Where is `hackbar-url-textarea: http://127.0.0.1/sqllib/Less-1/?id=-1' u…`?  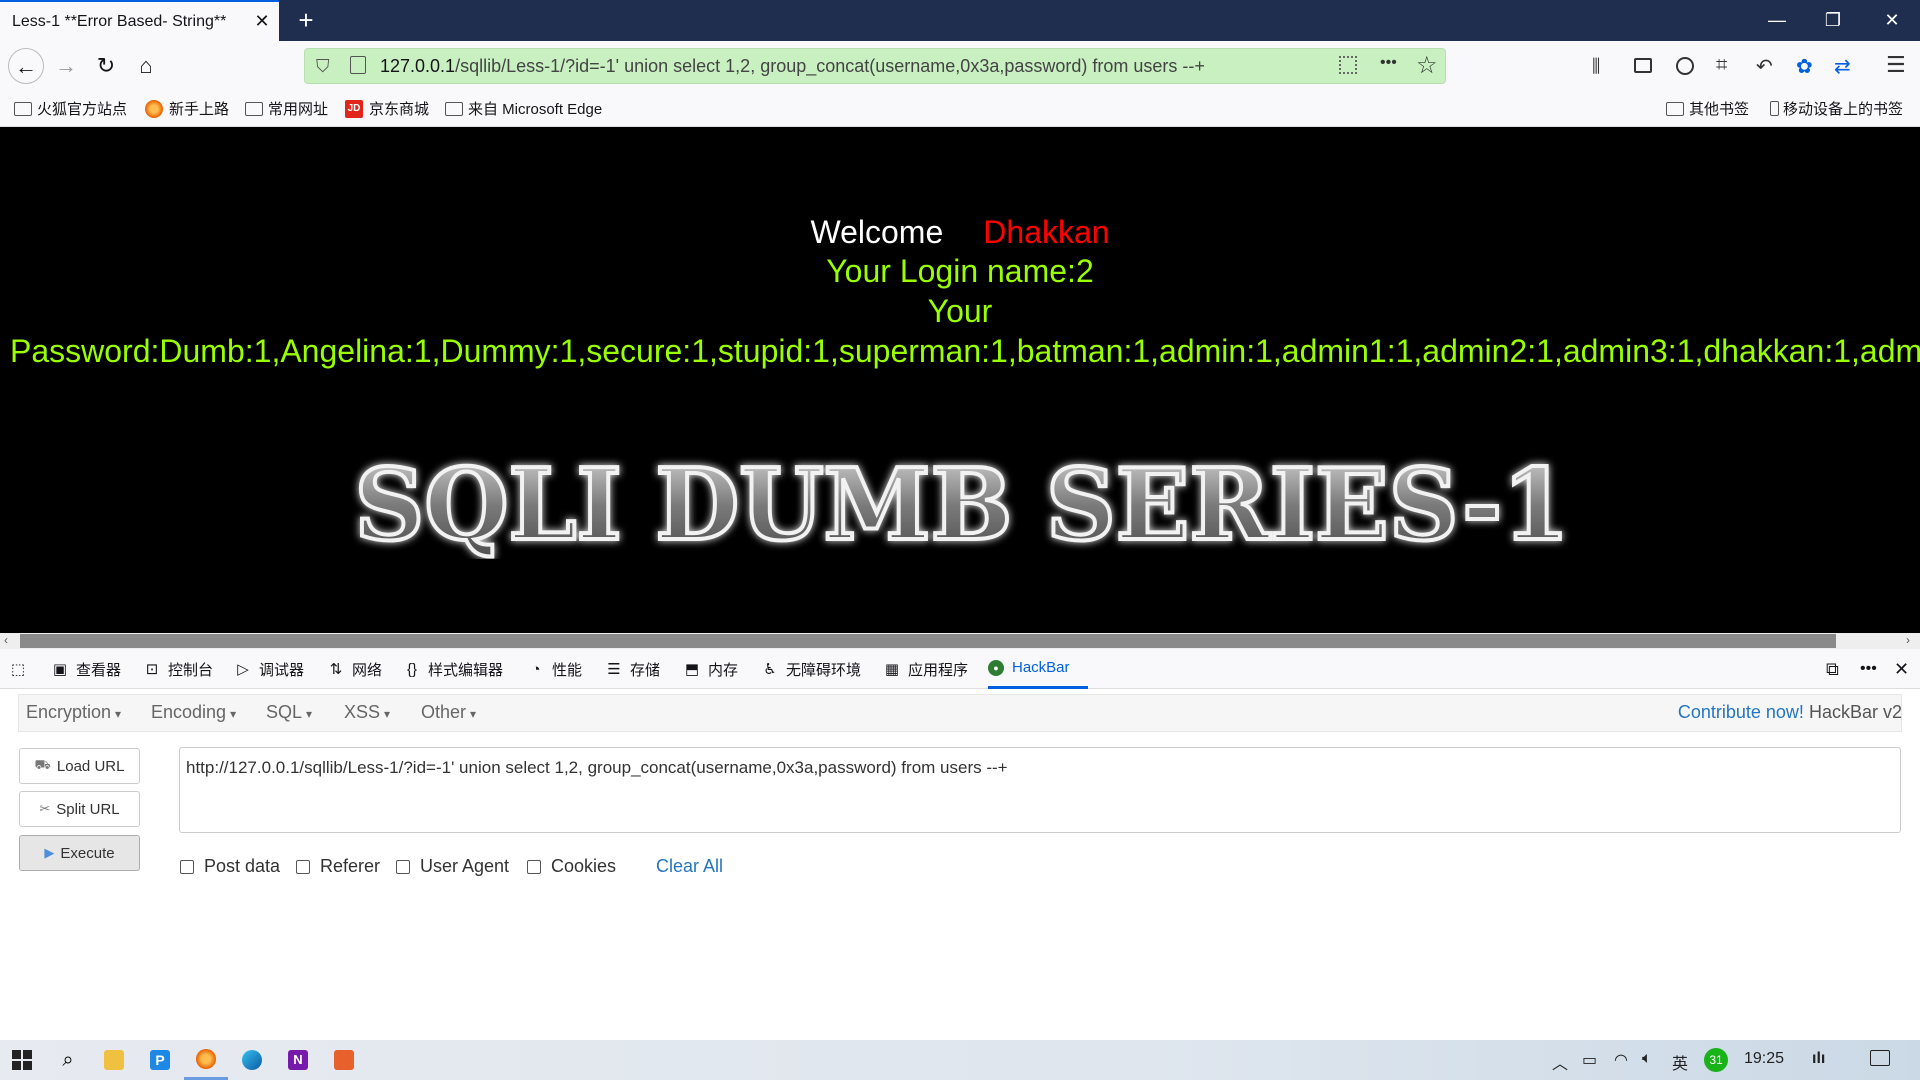 hackbar-url-textarea: http://127.0.0.1/sqllib/Less-1/?id=-1' u… is located at coordinates (1040, 790).